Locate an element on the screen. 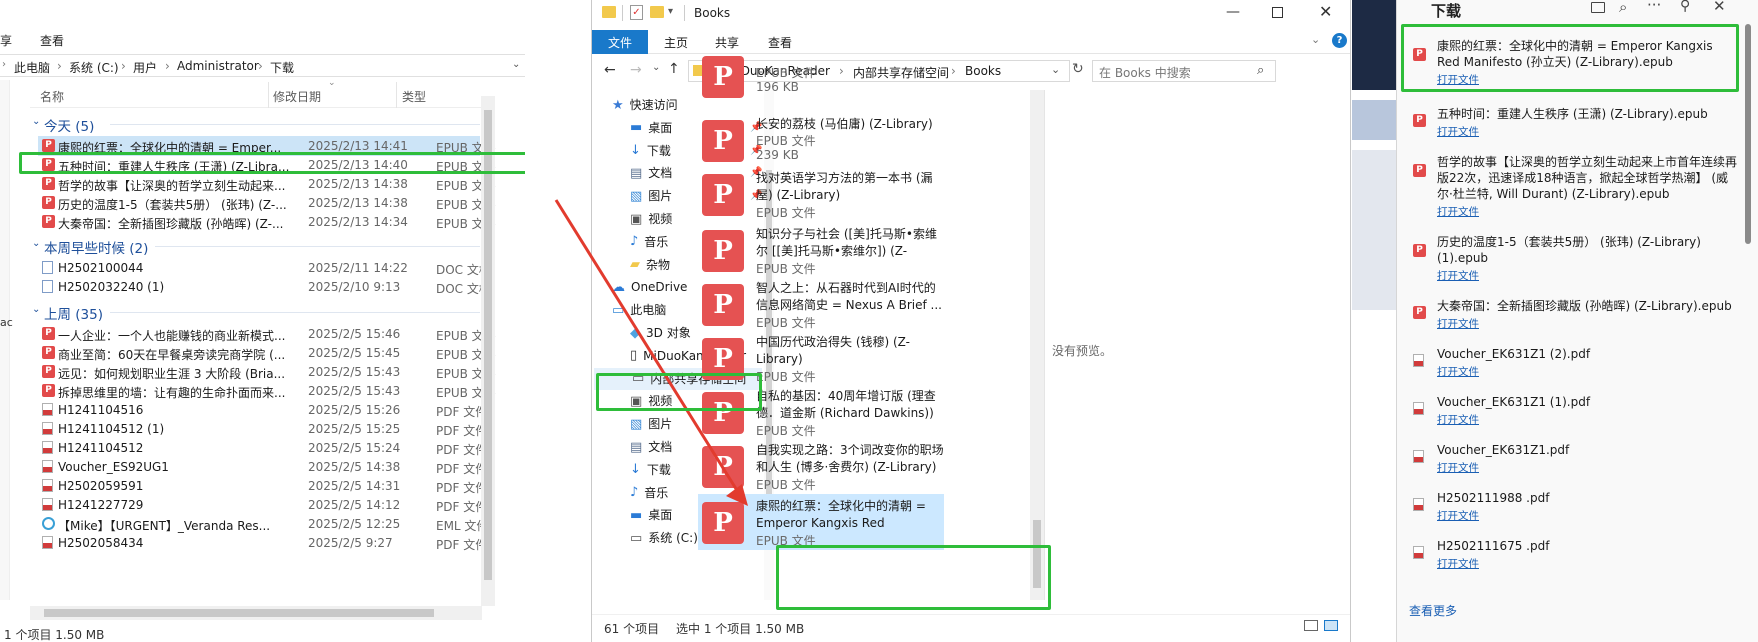 Image resolution: width=1758 pixels, height=642 pixels. download-filename: Voucher_EK631Z1 (2).pdf is located at coordinates (1514, 354).